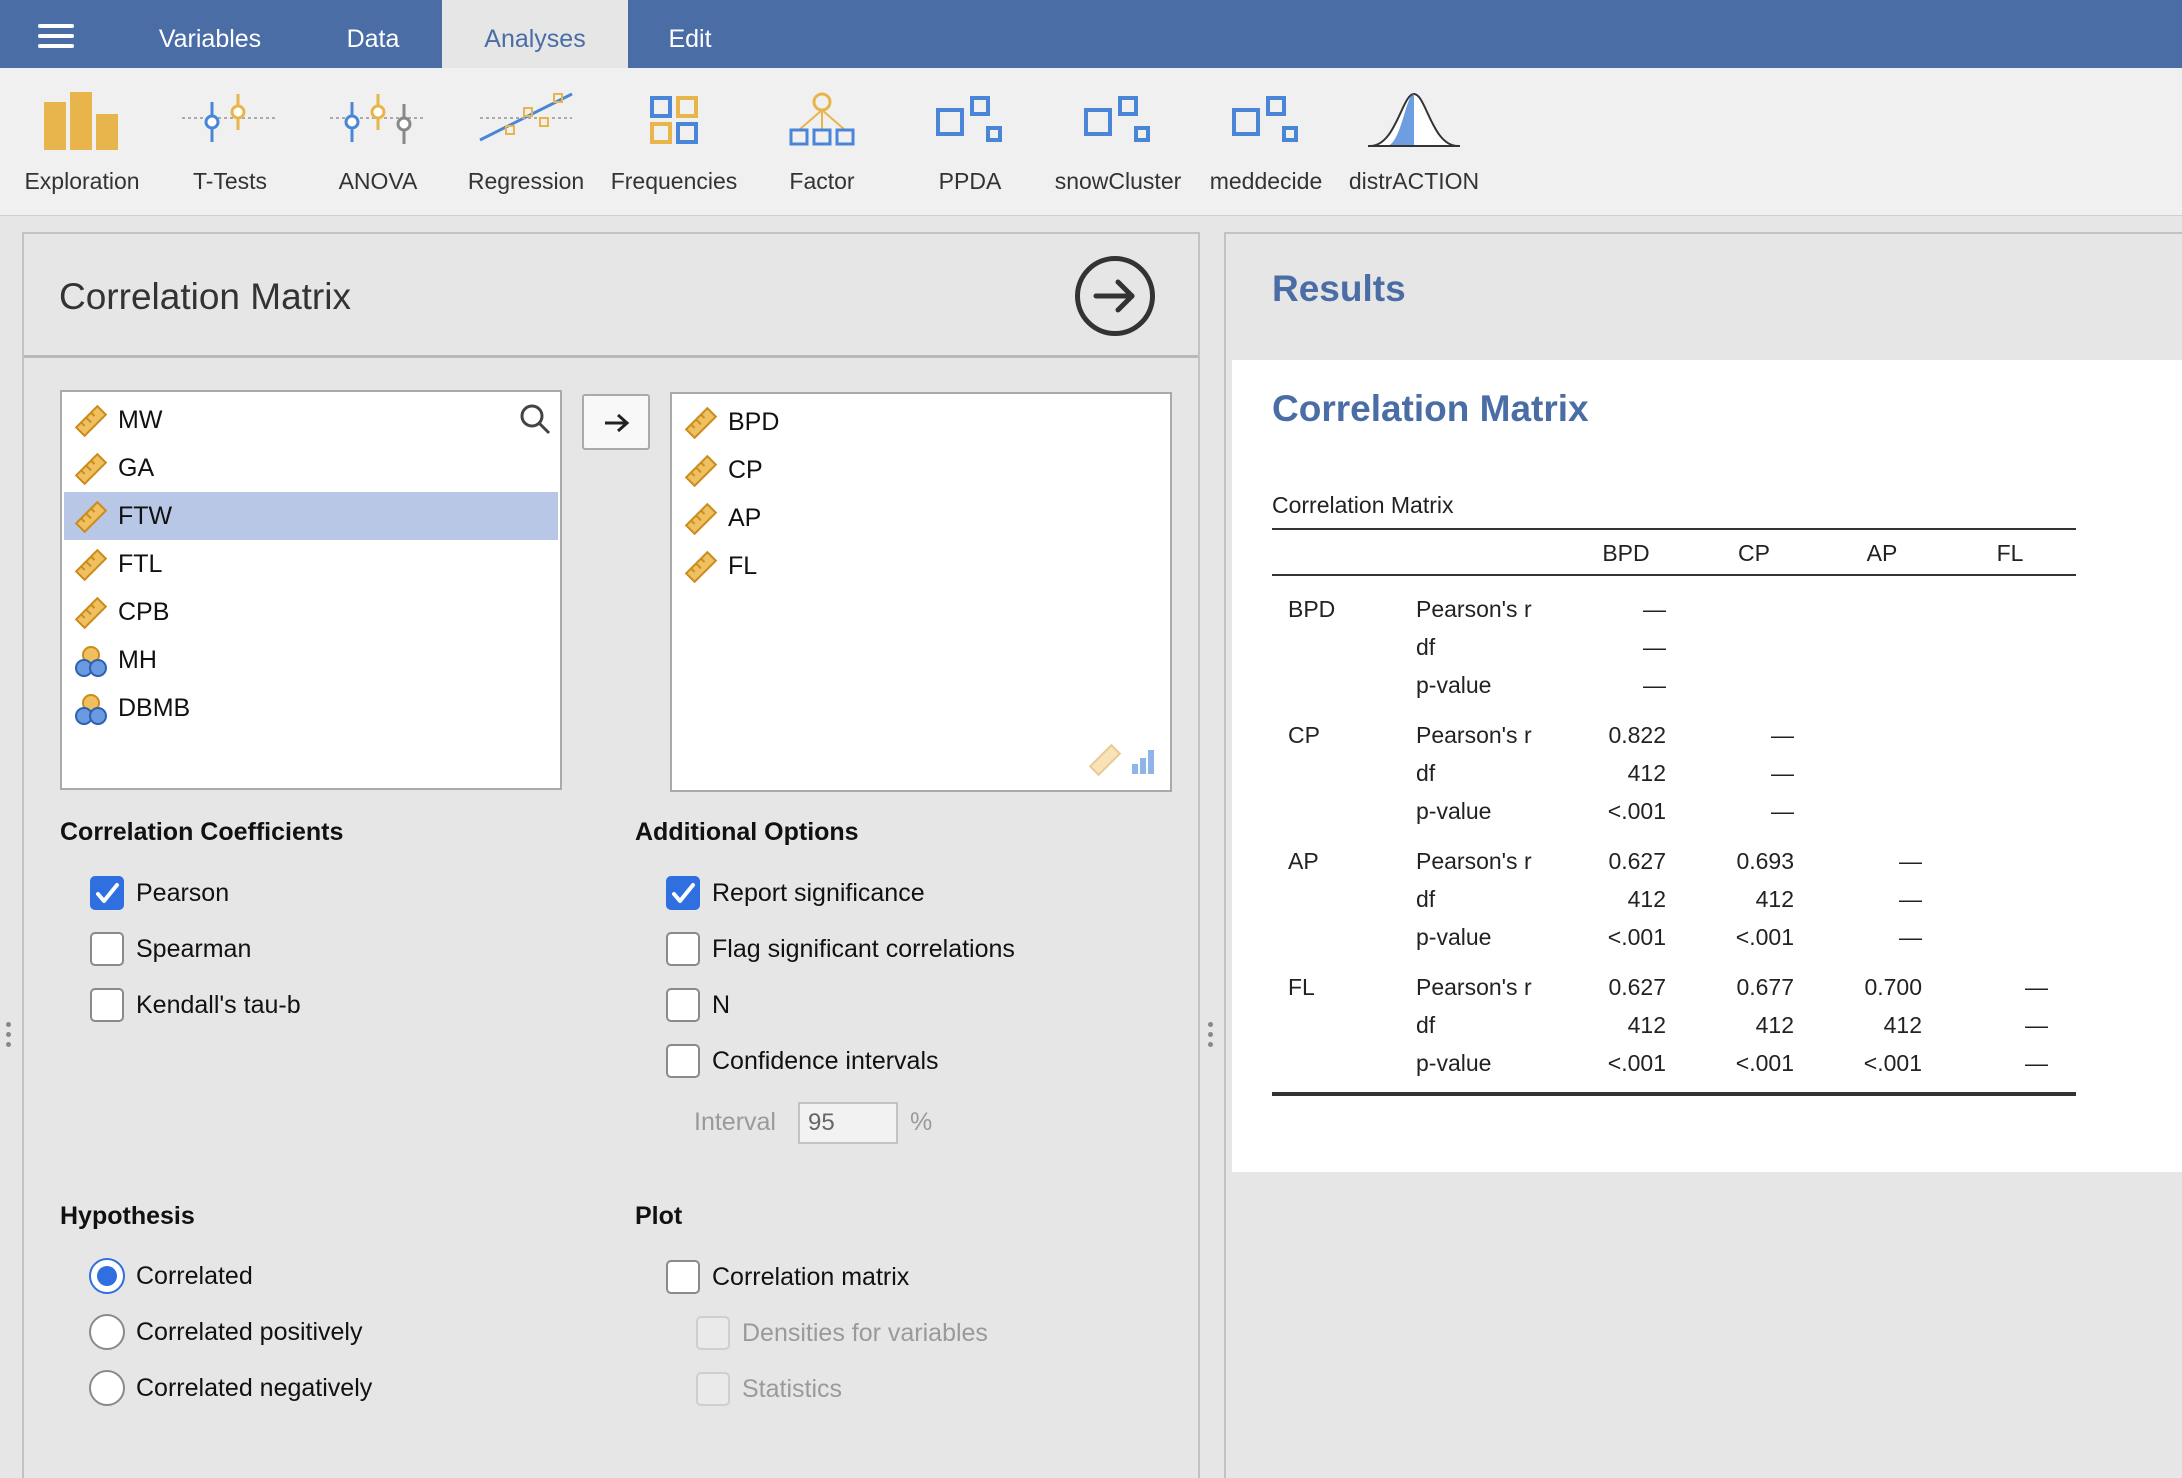 The height and width of the screenshot is (1478, 2182). I want to click on row-label: CP, so click(1304, 735).